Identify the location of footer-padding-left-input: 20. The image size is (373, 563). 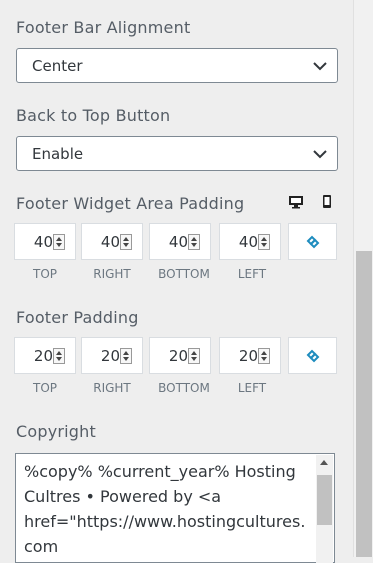
(250, 355).